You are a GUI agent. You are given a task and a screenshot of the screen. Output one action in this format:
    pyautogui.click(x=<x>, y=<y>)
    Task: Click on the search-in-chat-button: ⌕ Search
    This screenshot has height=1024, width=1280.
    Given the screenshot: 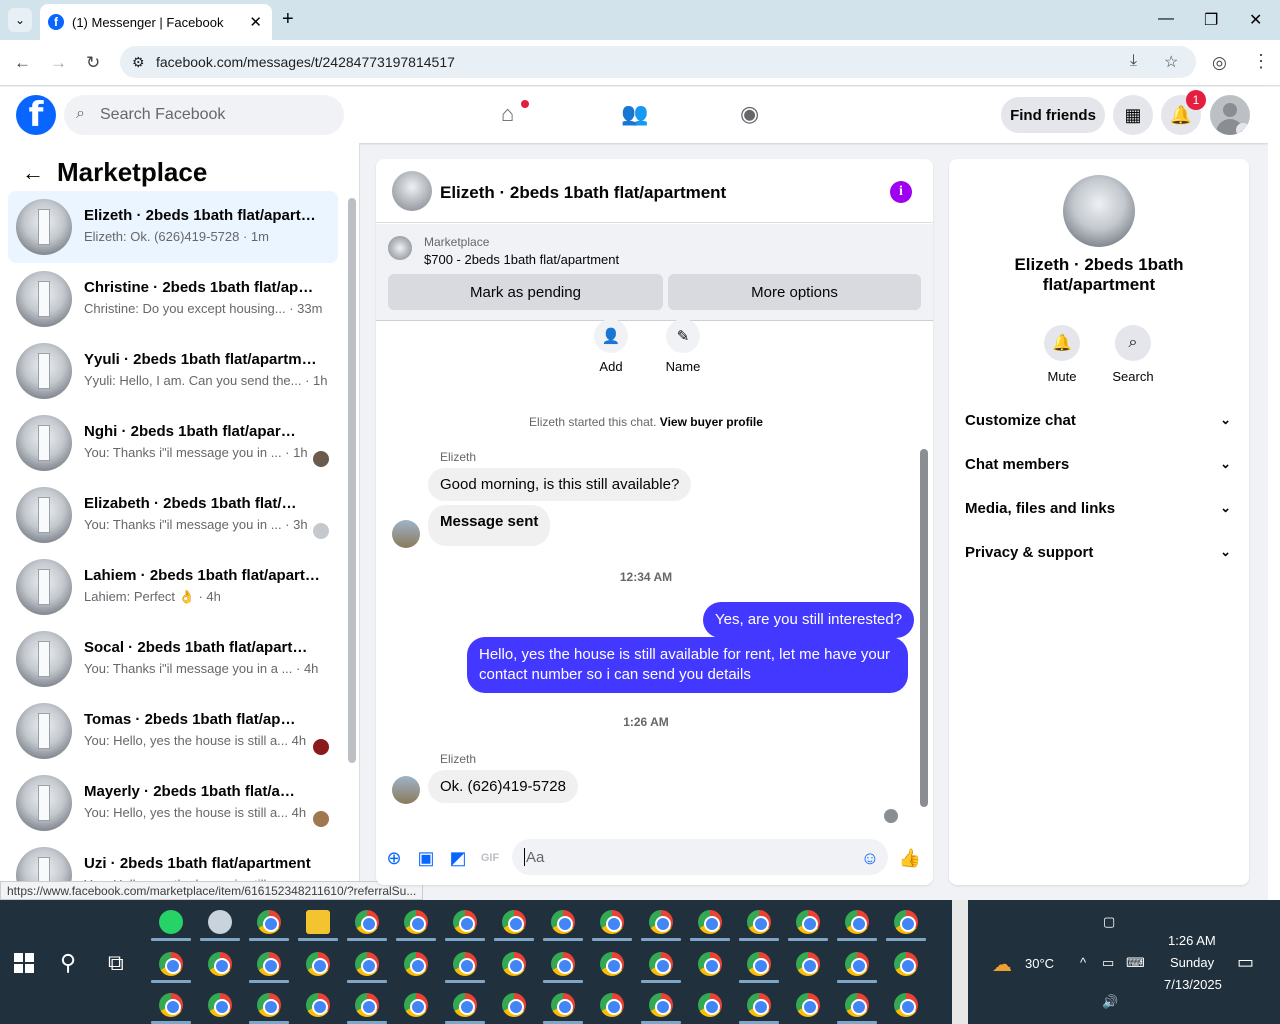 What is the action you would take?
    pyautogui.click(x=1133, y=354)
    